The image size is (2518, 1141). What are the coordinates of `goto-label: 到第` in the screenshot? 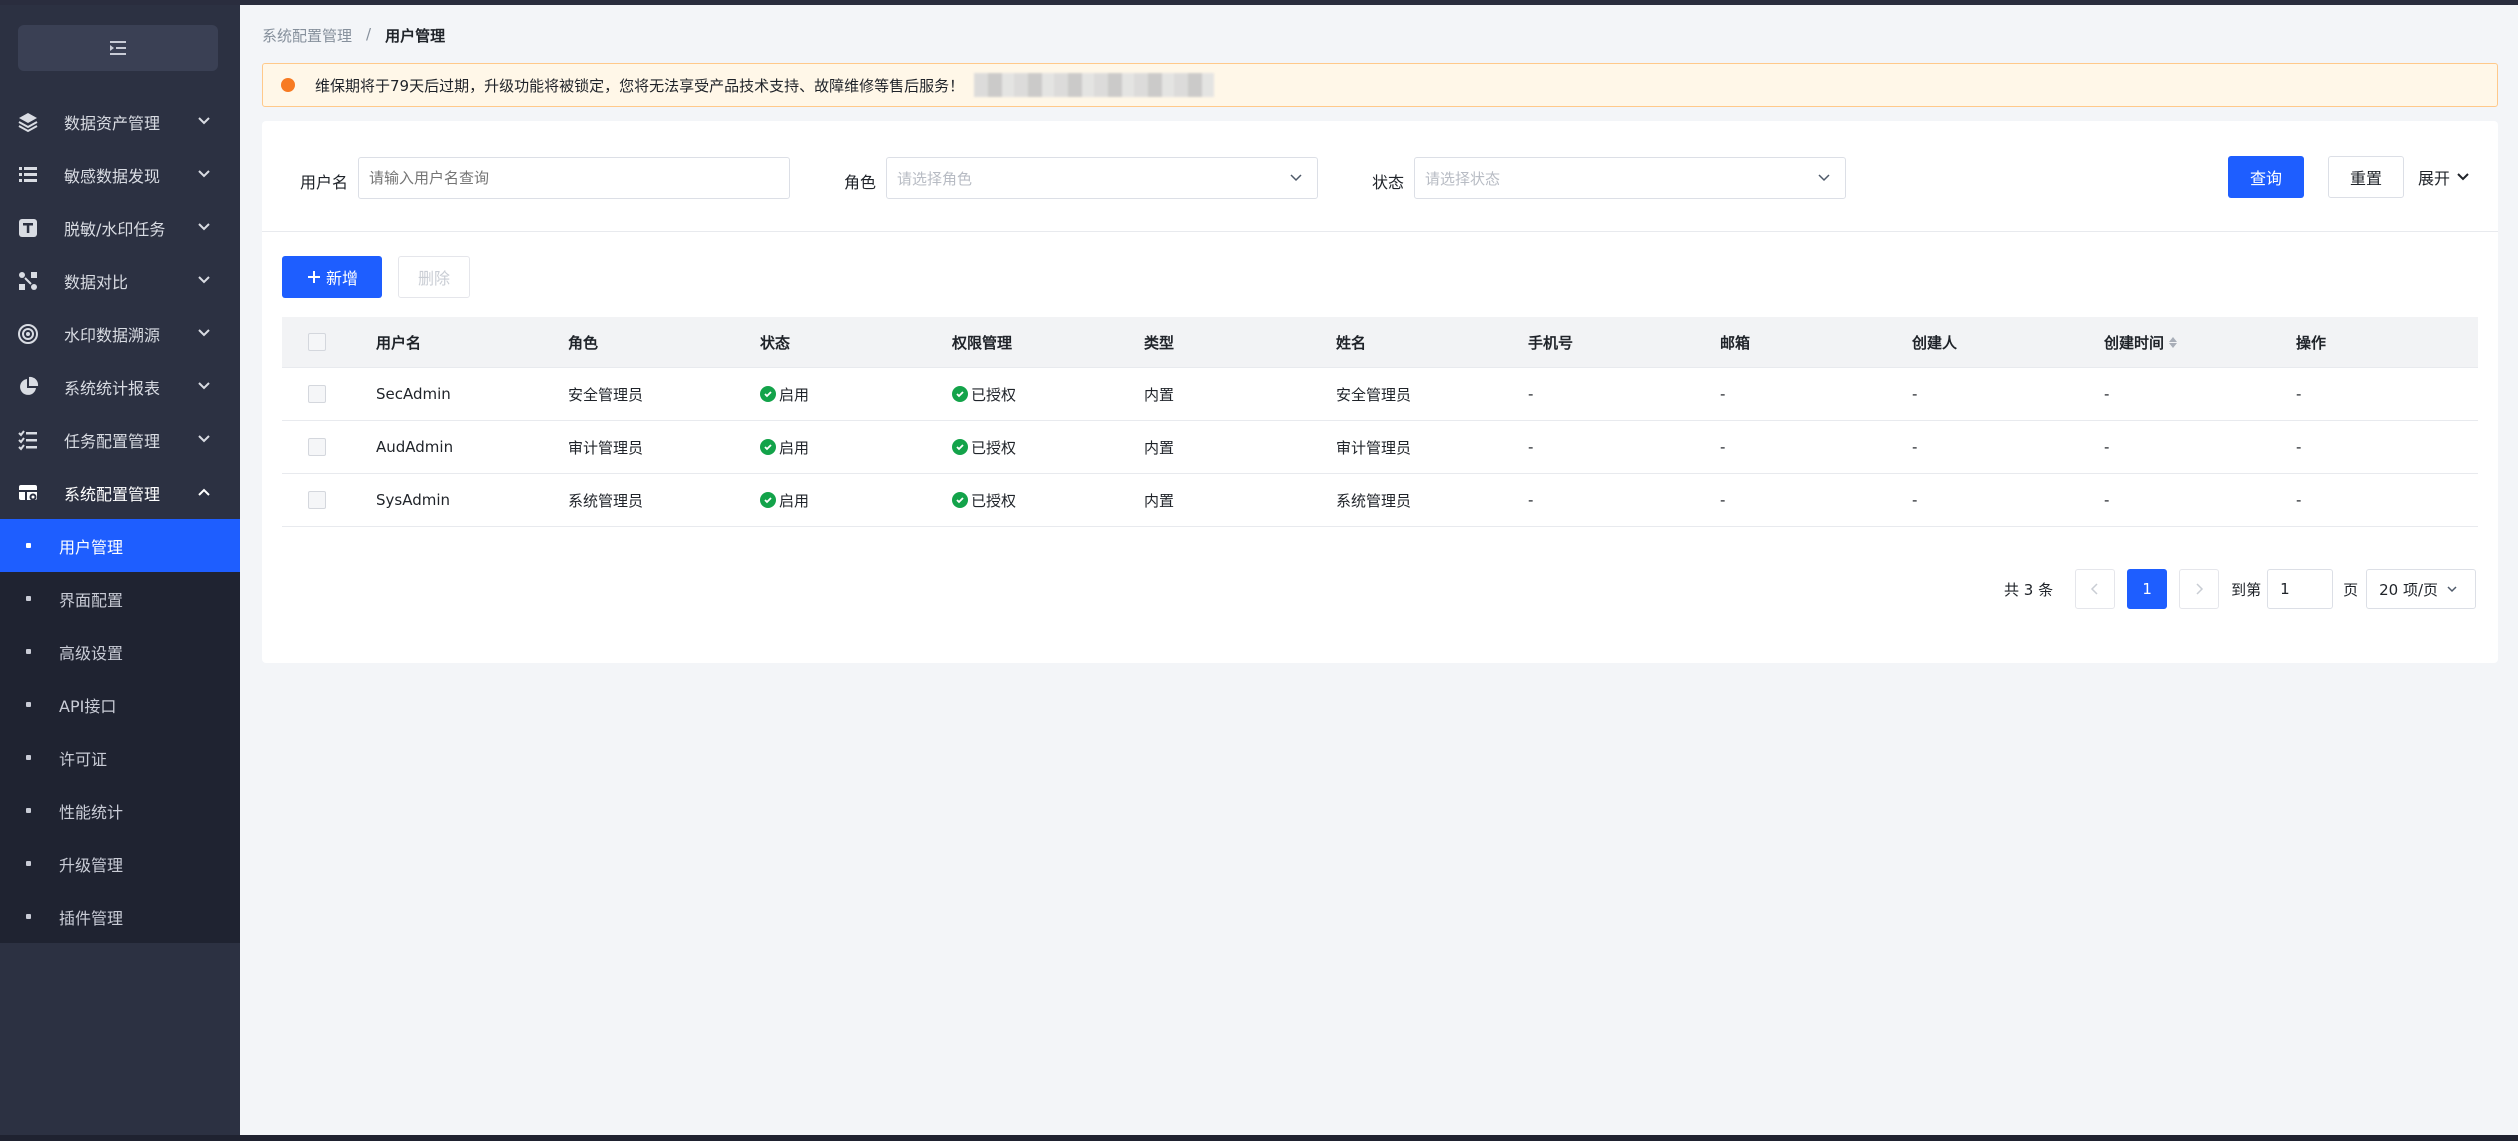 It's located at (2246, 589).